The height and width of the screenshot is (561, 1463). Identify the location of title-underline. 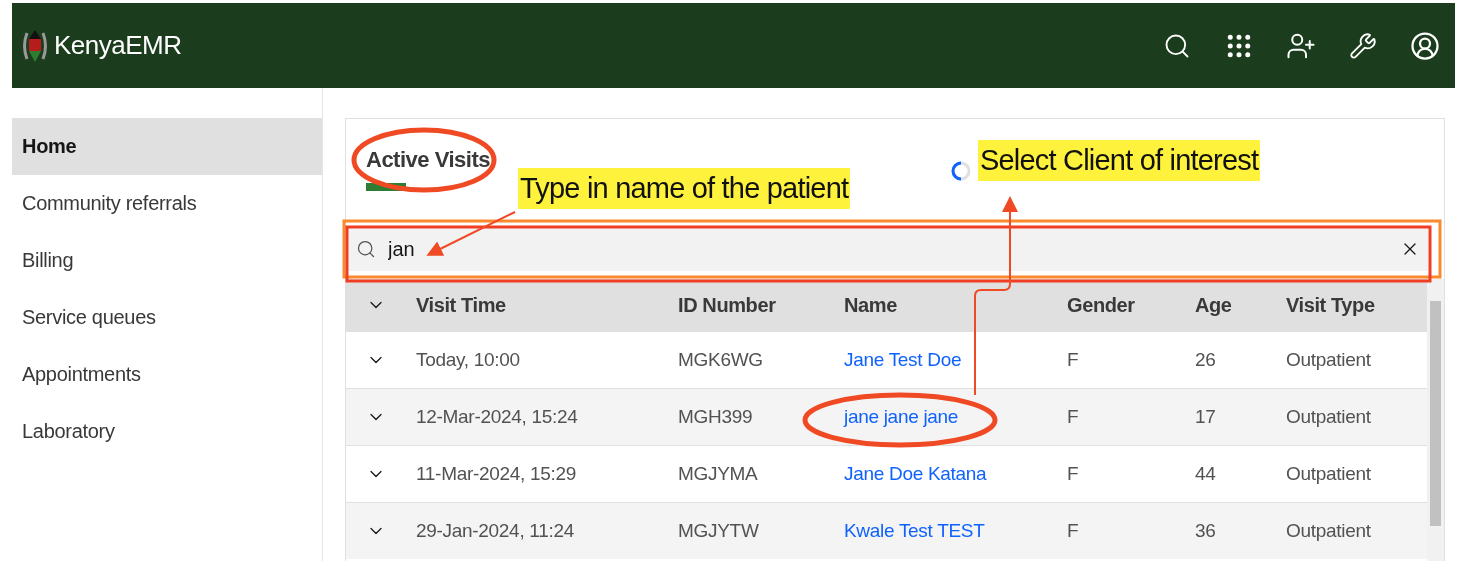
(386, 187).